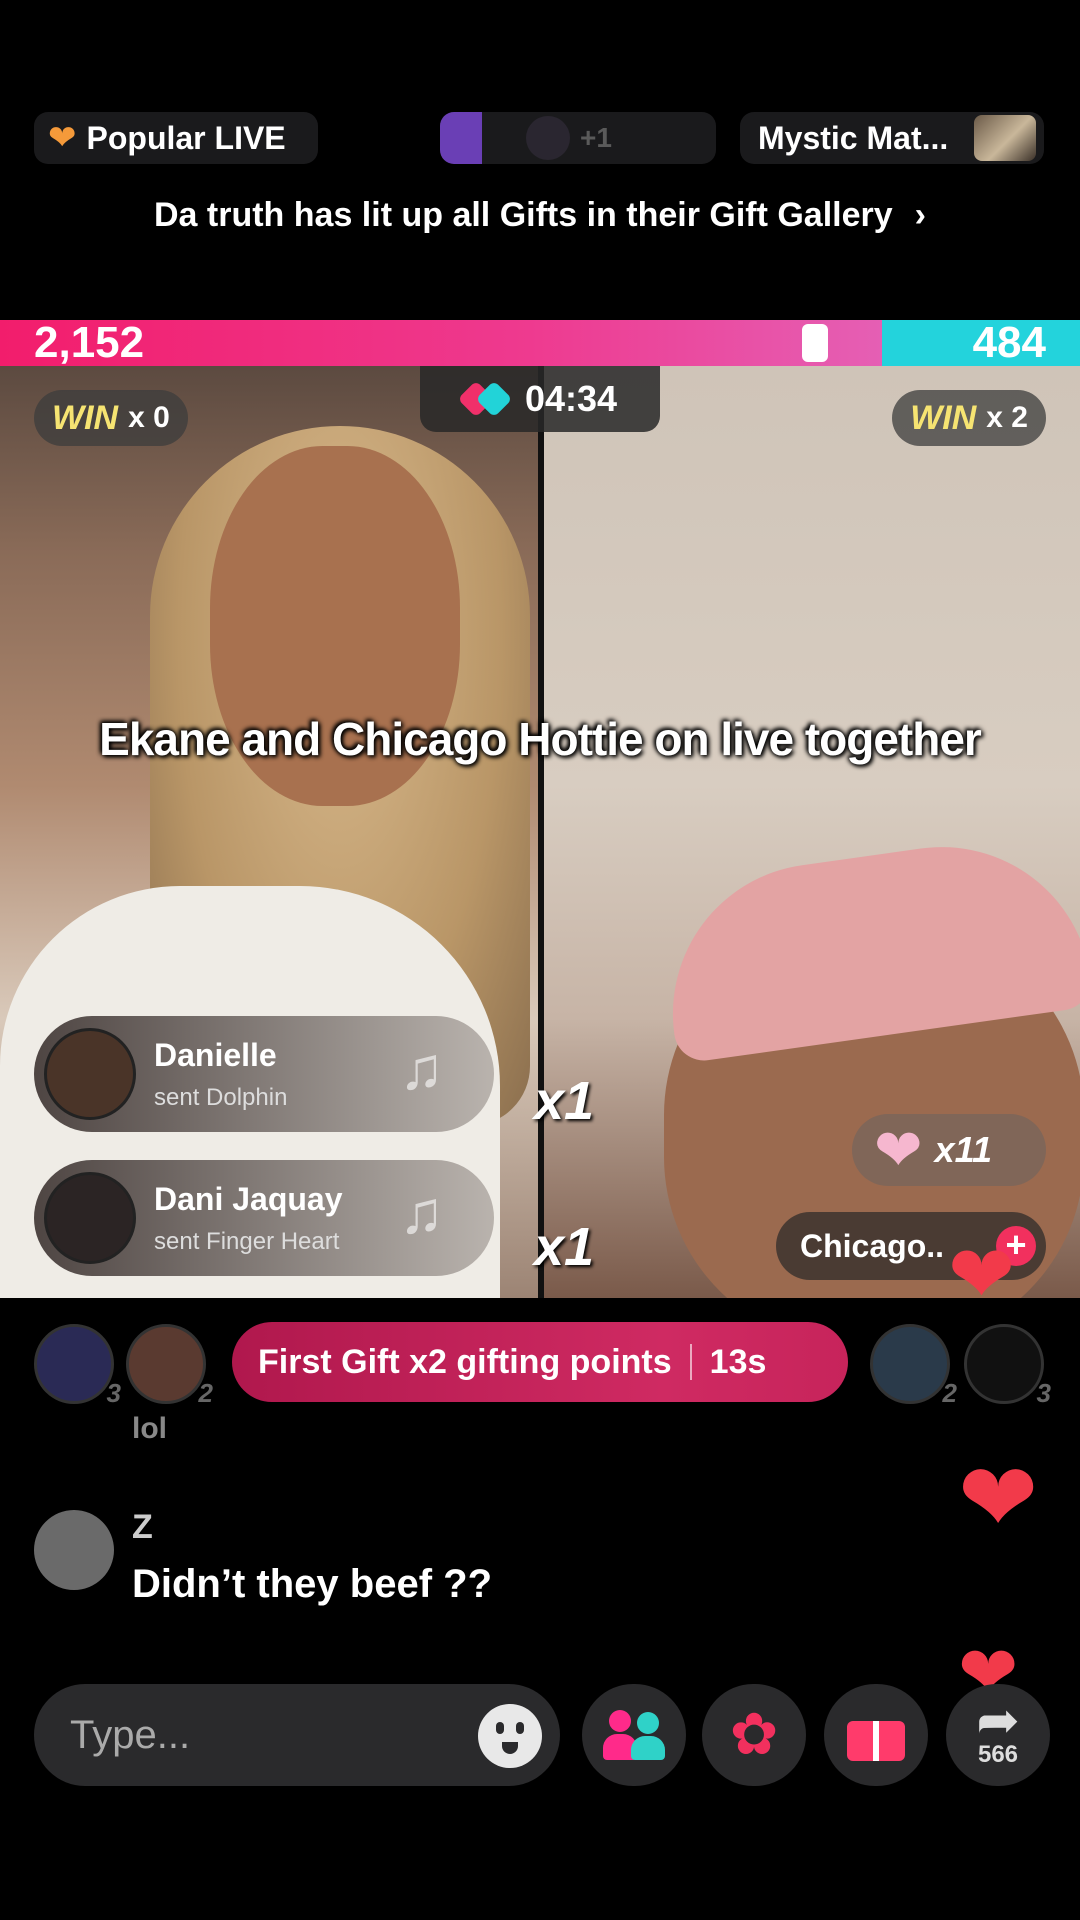  I want to click on rose-gift-button: ✿, so click(754, 1735).